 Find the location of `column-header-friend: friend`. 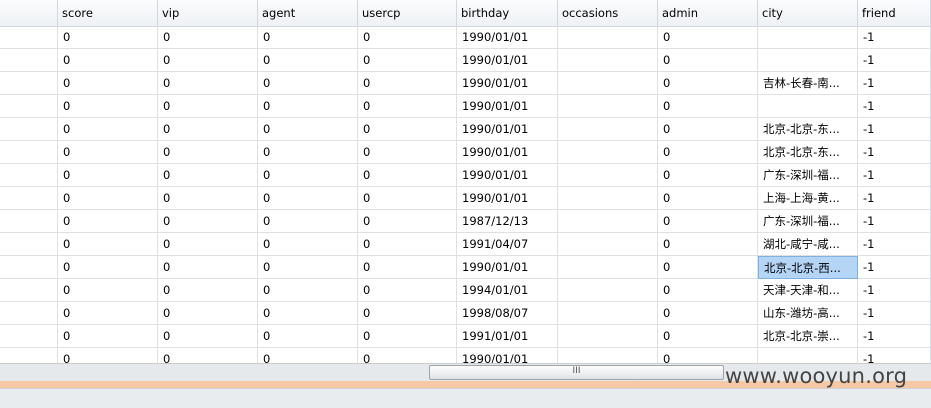

column-header-friend: friend is located at coordinates (894, 13).